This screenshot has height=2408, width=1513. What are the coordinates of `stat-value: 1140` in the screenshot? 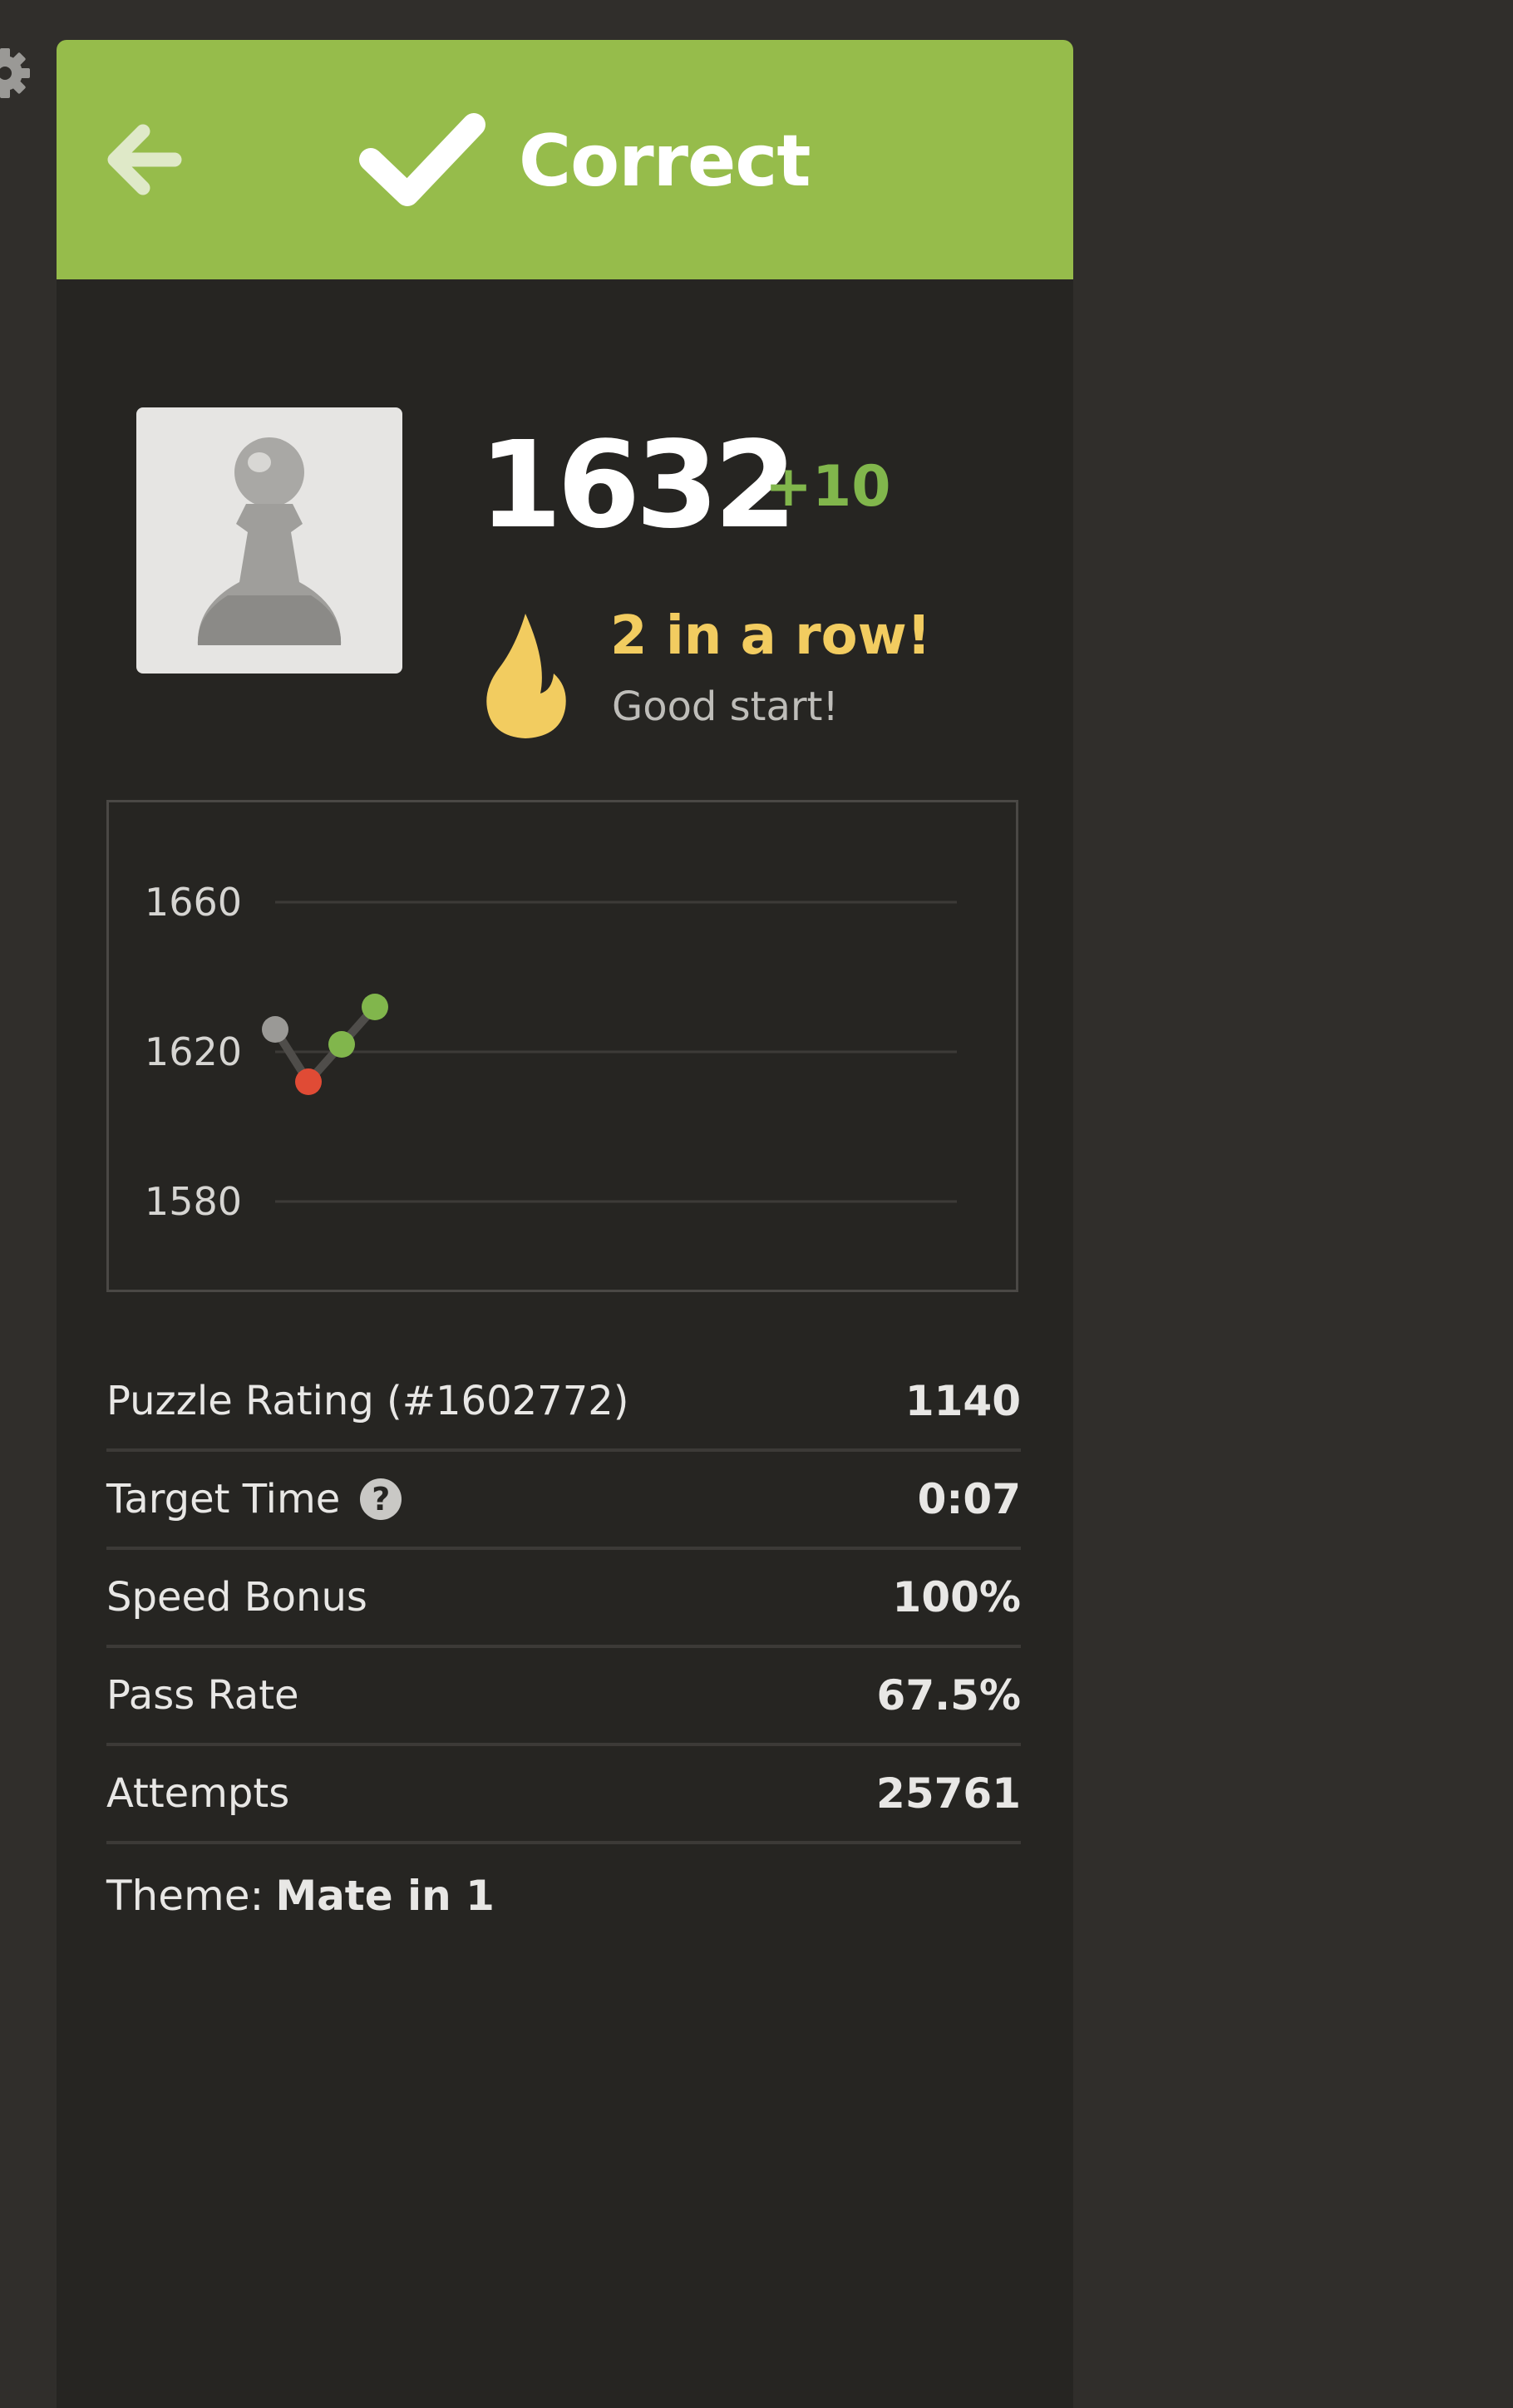 It's located at (962, 1401).